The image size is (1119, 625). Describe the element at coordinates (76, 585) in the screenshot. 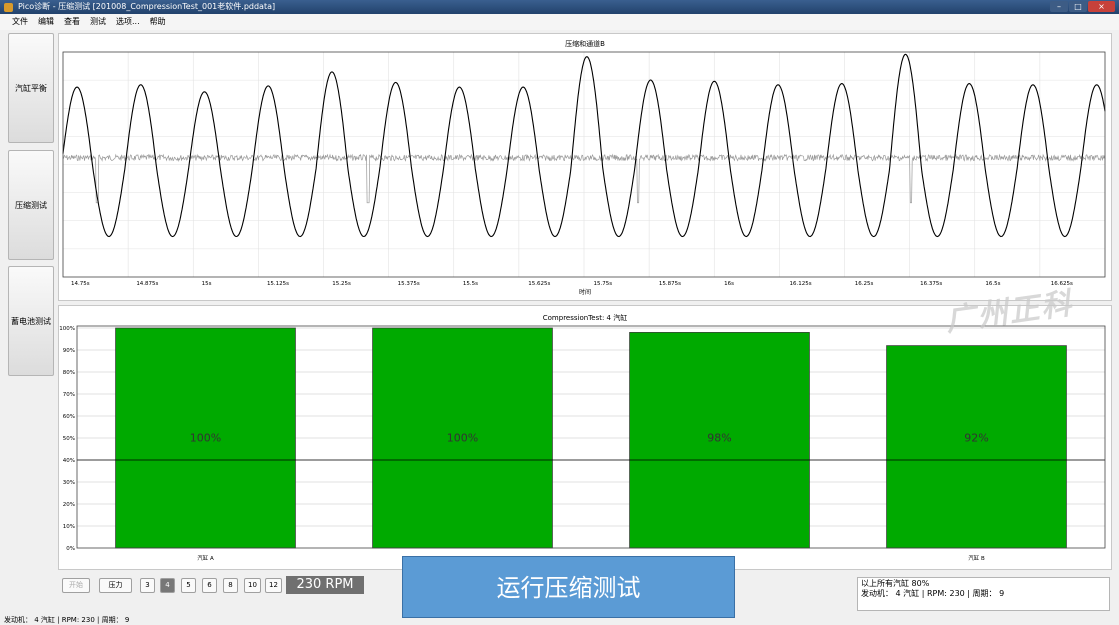

I see `start-button: 开始` at that location.